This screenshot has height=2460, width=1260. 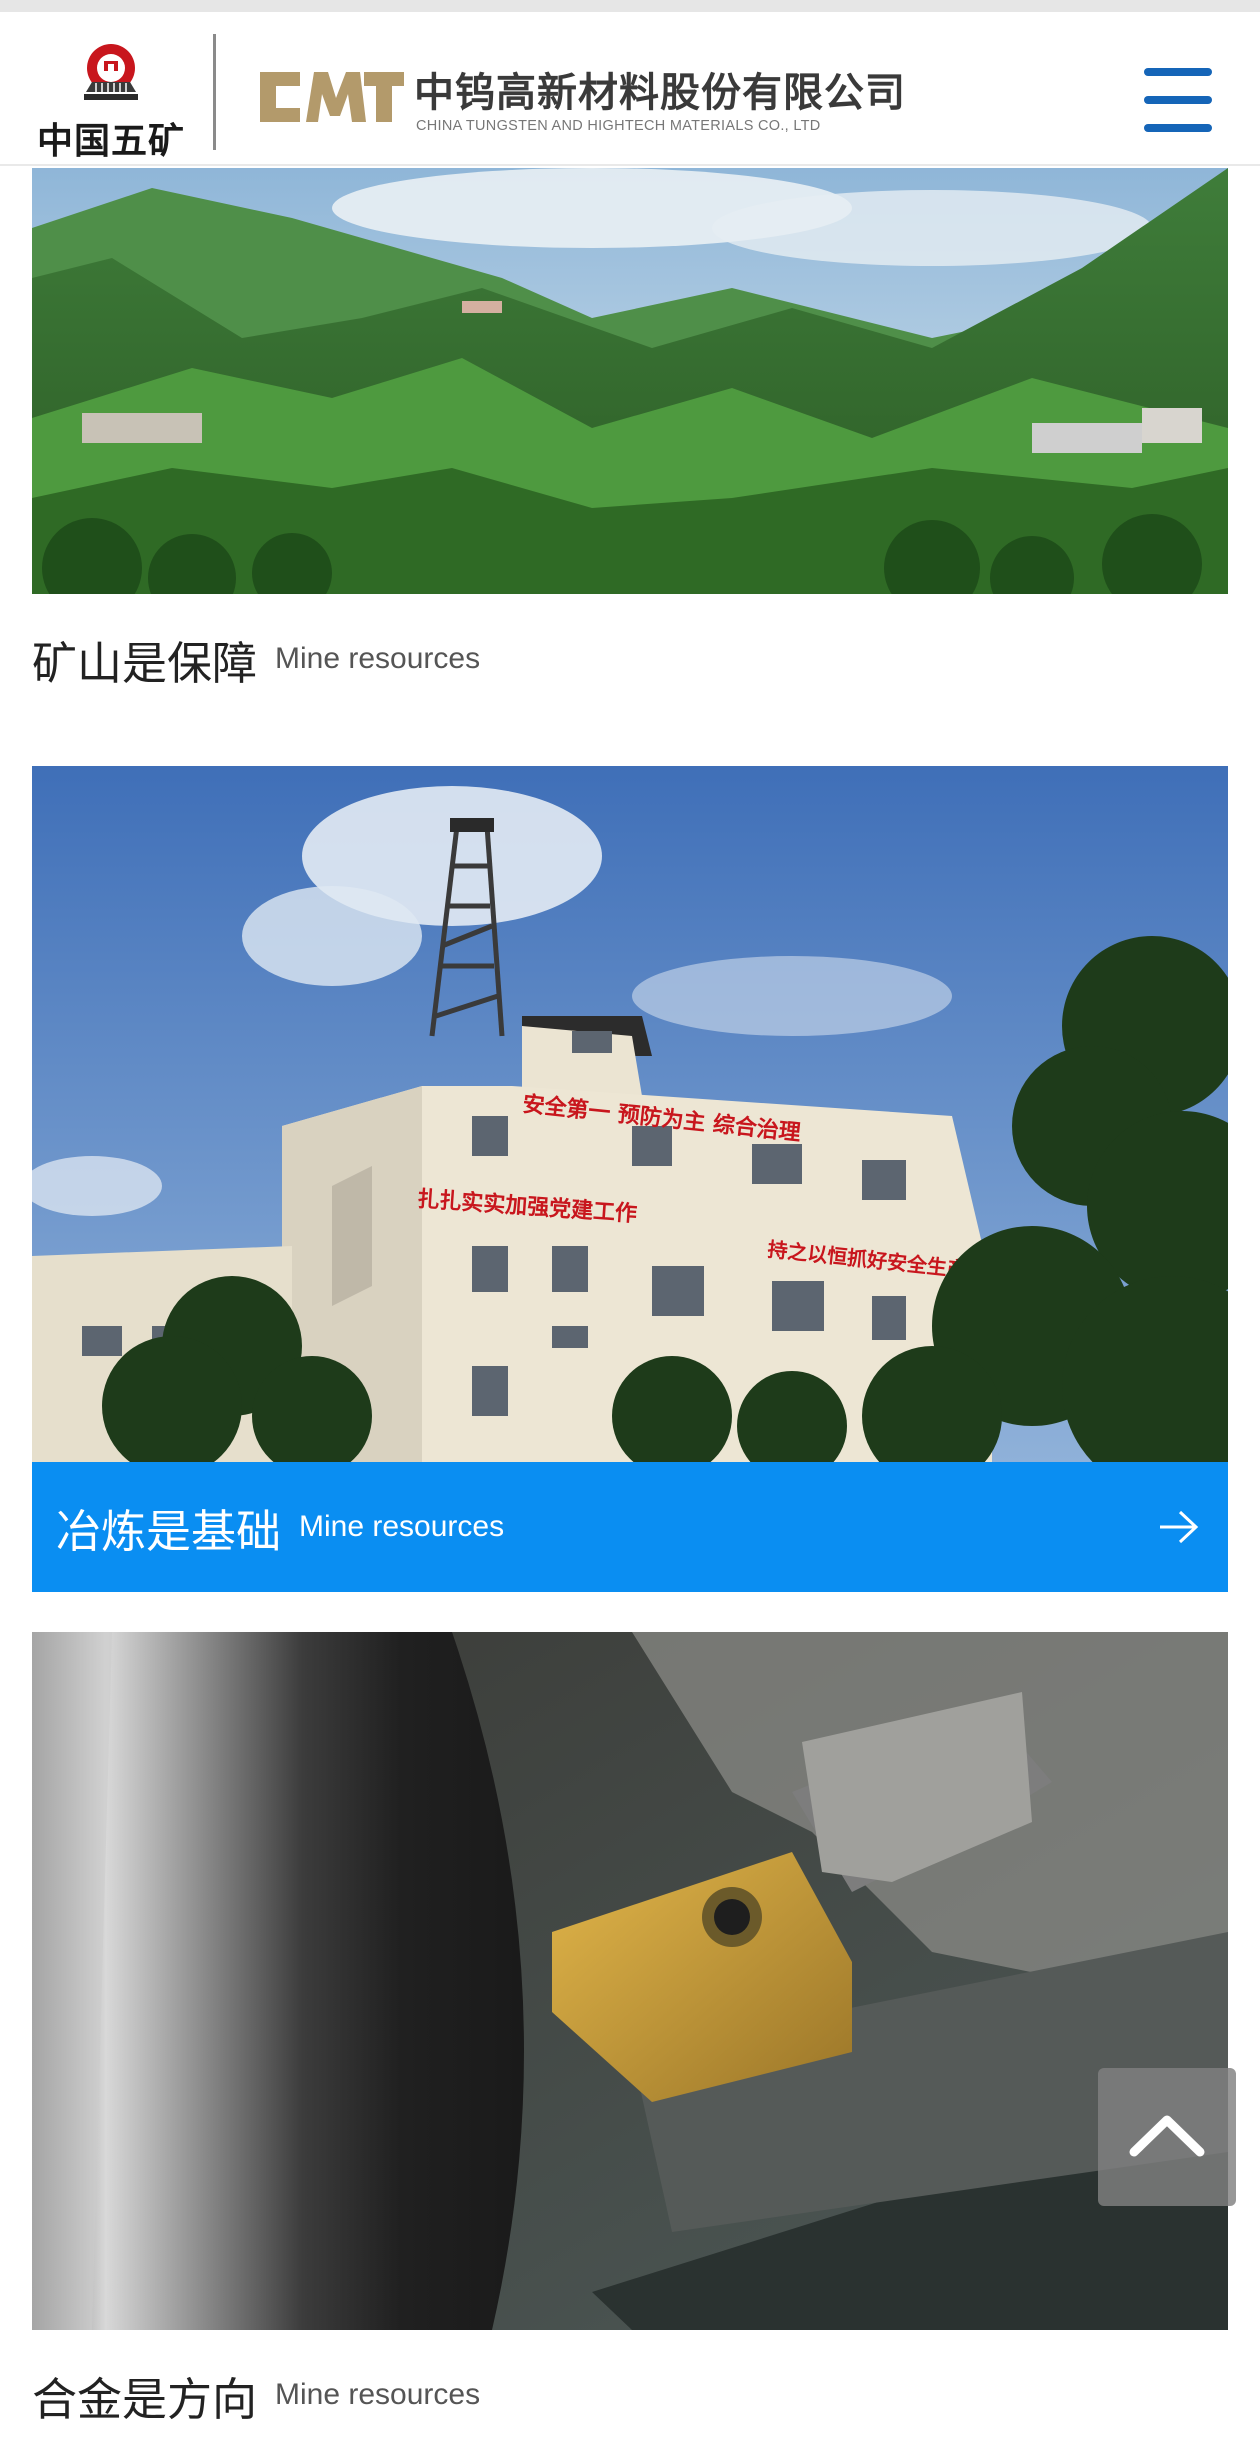 I want to click on logo-divider, so click(x=214, y=92).